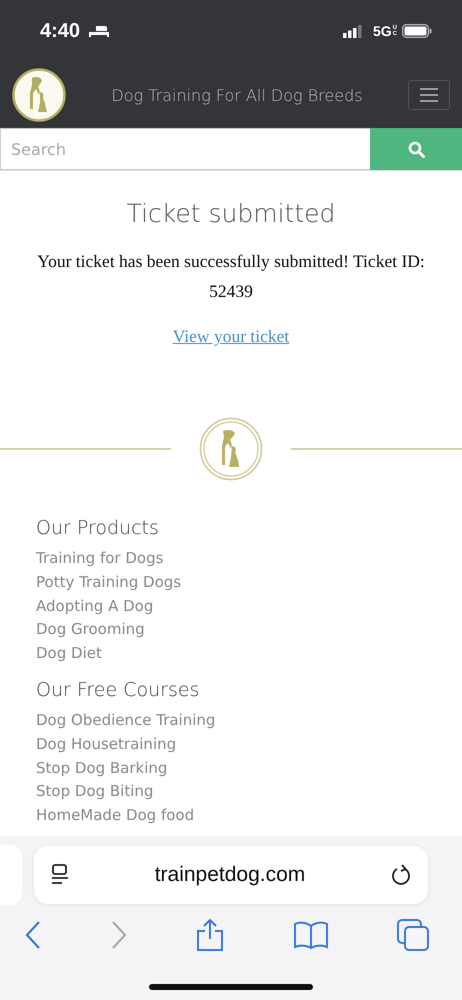  Describe the element at coordinates (231, 792) in the screenshot. I see `footer-link: Stop Dog Biting` at that location.